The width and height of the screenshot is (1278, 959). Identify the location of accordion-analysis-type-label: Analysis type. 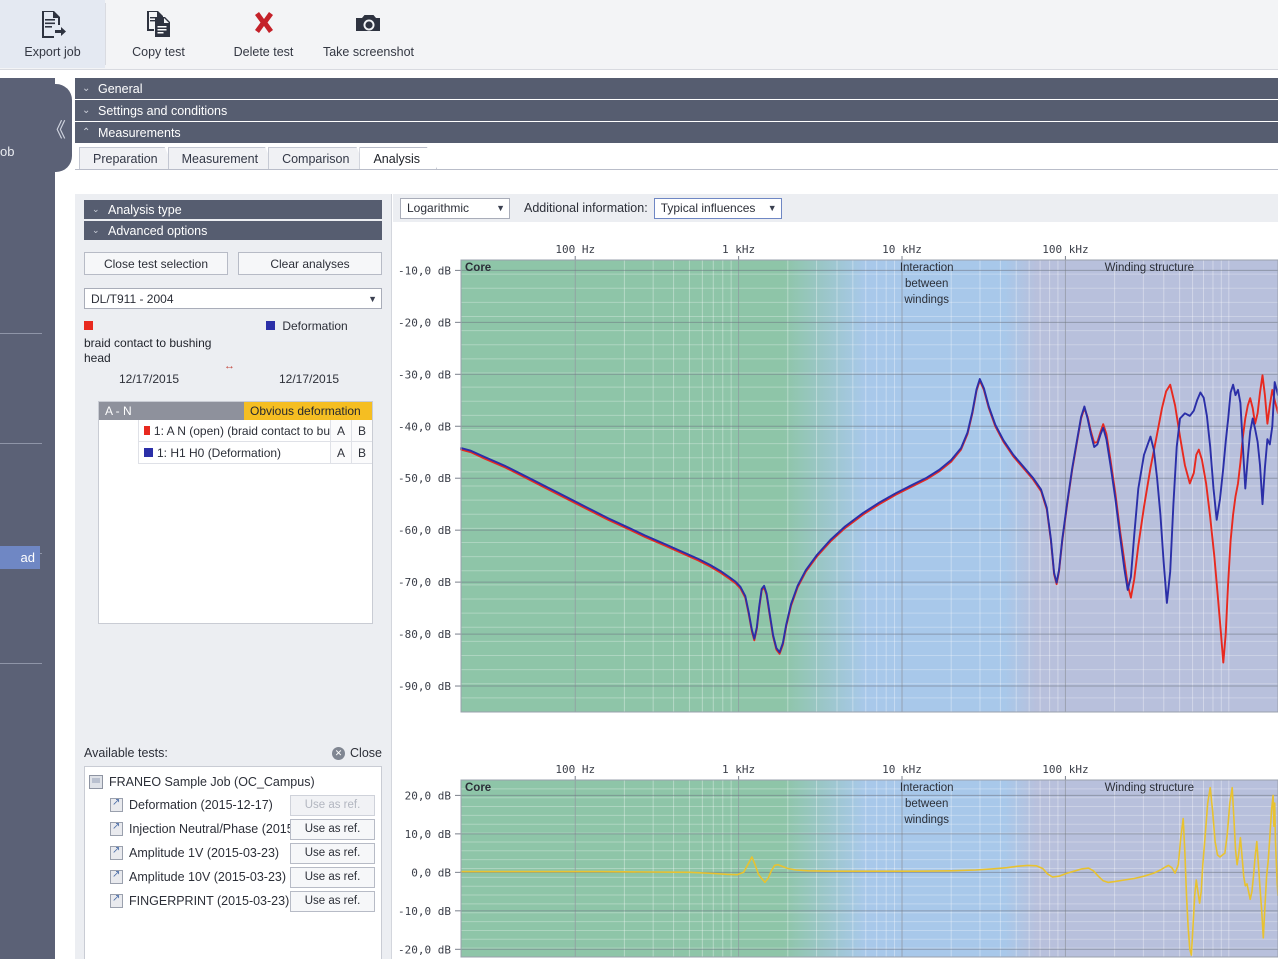
(145, 209).